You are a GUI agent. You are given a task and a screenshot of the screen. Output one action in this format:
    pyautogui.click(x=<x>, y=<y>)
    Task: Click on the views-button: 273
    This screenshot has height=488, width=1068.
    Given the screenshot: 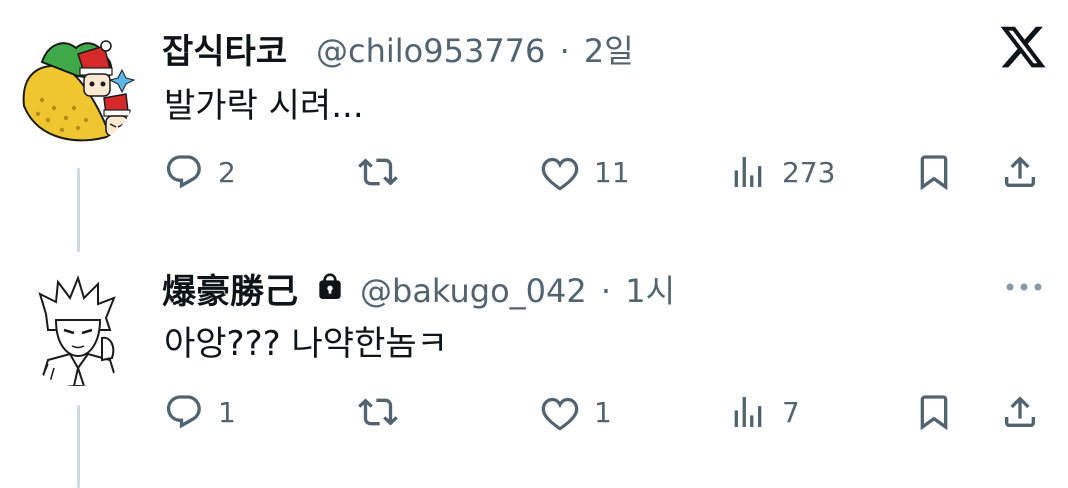 What is the action you would take?
    pyautogui.click(x=781, y=172)
    